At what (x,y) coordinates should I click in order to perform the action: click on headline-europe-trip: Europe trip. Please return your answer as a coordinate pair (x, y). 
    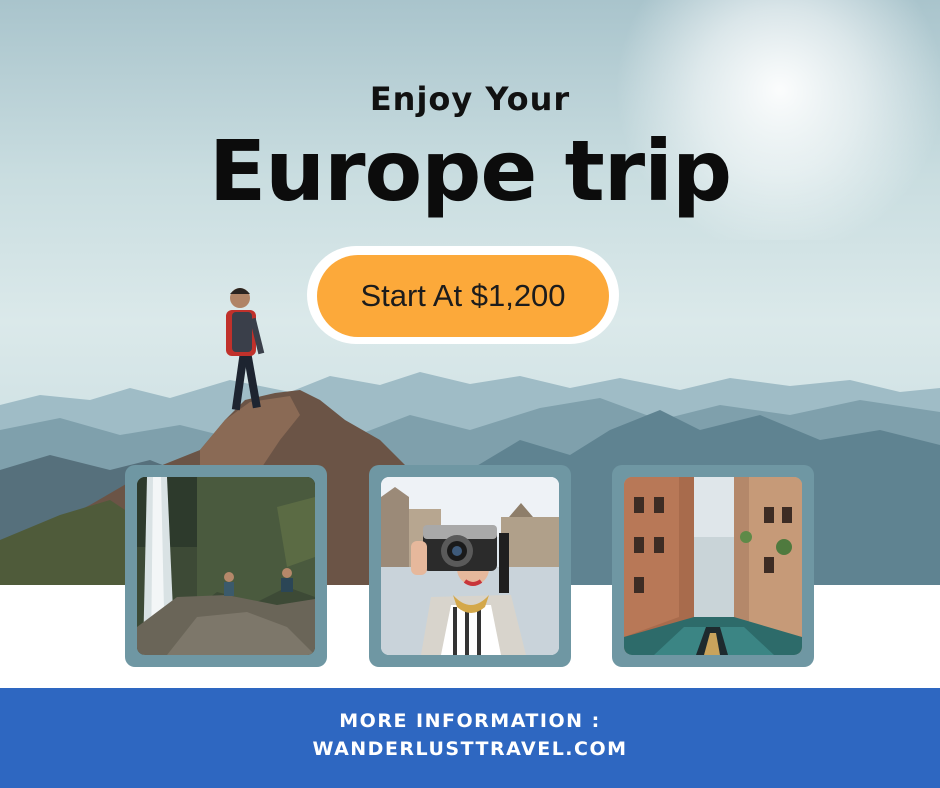
    Looking at the image, I should click on (470, 171).